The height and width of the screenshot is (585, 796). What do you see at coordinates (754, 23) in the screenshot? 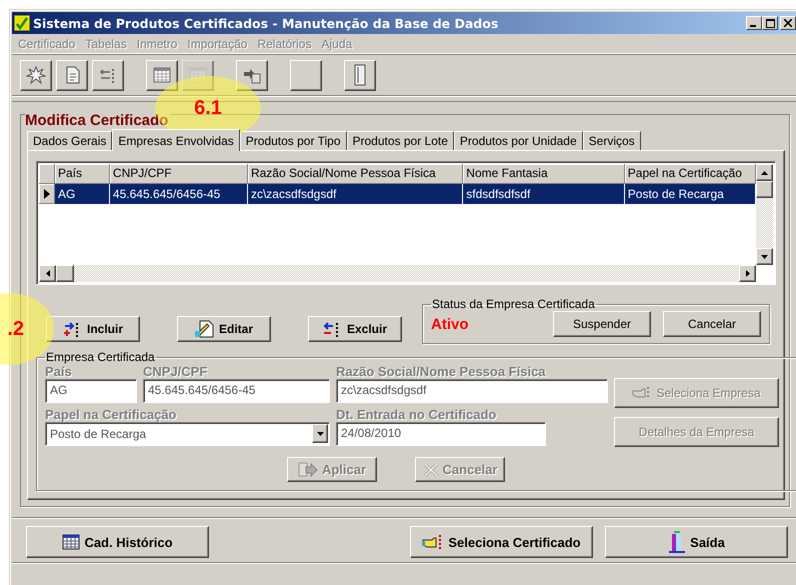
I see `minimize-button` at bounding box center [754, 23].